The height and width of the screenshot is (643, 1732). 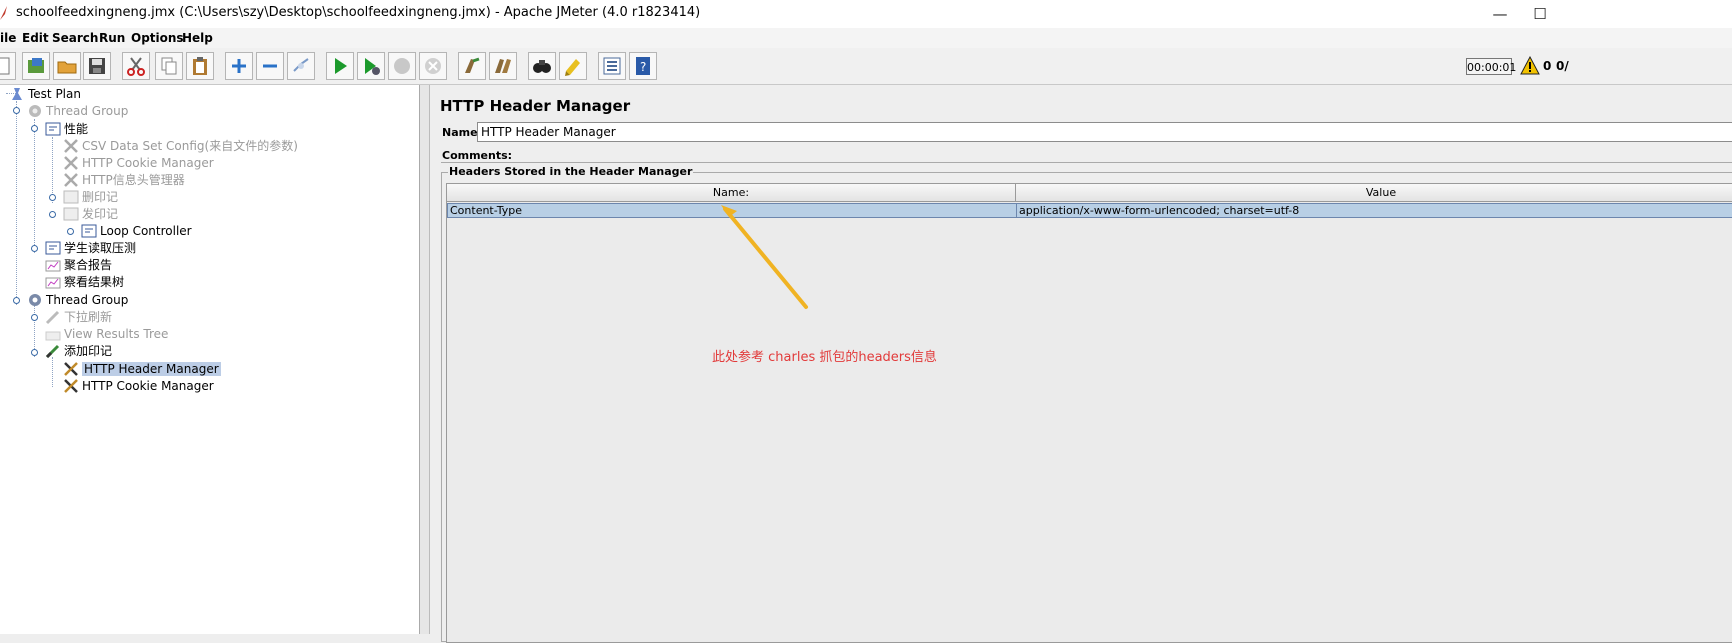 I want to click on tree-node-send-mark: 发印记, so click(x=90, y=213).